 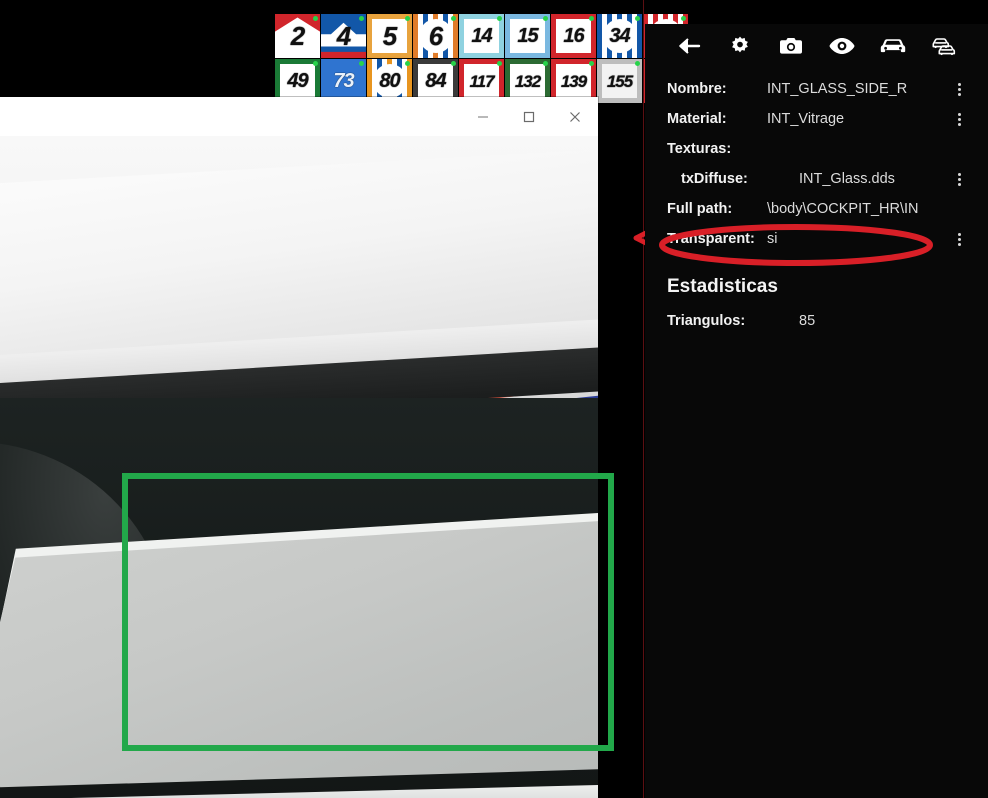 I want to click on property-label: Transparent:, so click(x=711, y=239).